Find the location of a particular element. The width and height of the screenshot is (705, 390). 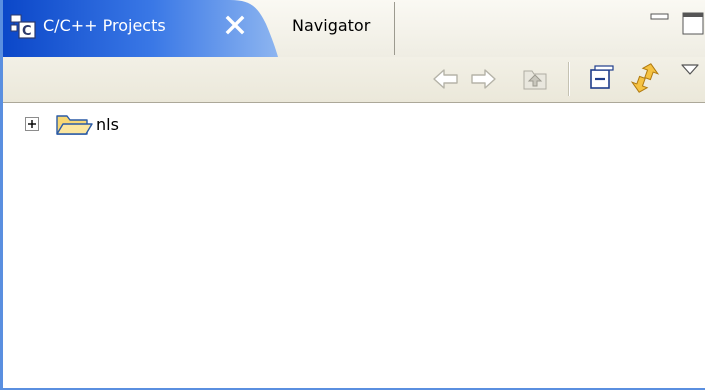

toolbar-separator is located at coordinates (569, 79).